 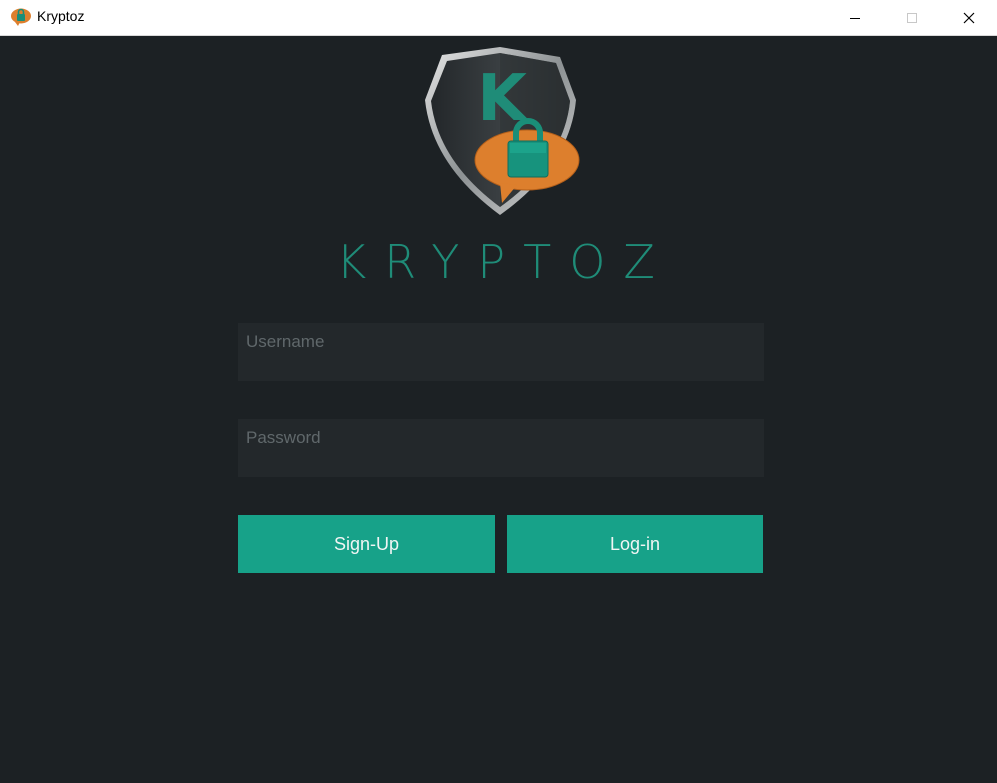 What do you see at coordinates (498, 18) in the screenshot?
I see `title-bar: Kryptoz` at bounding box center [498, 18].